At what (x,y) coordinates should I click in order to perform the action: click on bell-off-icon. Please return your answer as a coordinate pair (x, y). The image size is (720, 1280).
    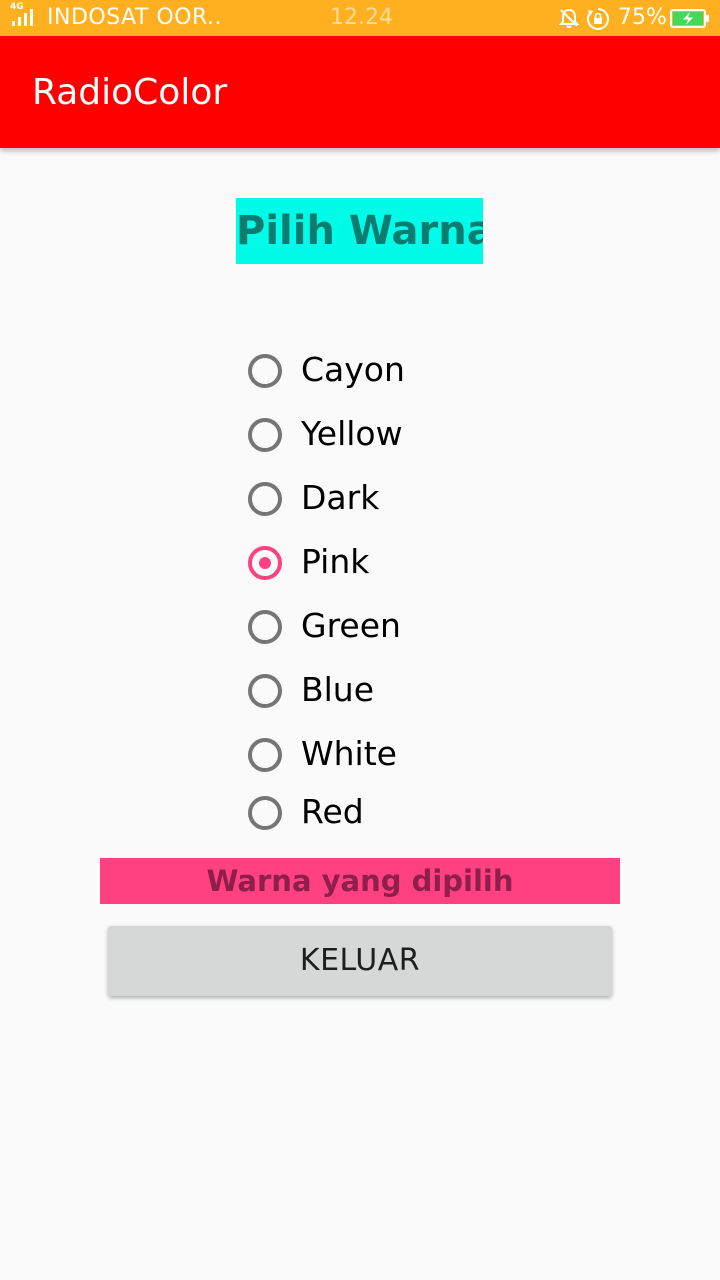
    Looking at the image, I should click on (569, 18).